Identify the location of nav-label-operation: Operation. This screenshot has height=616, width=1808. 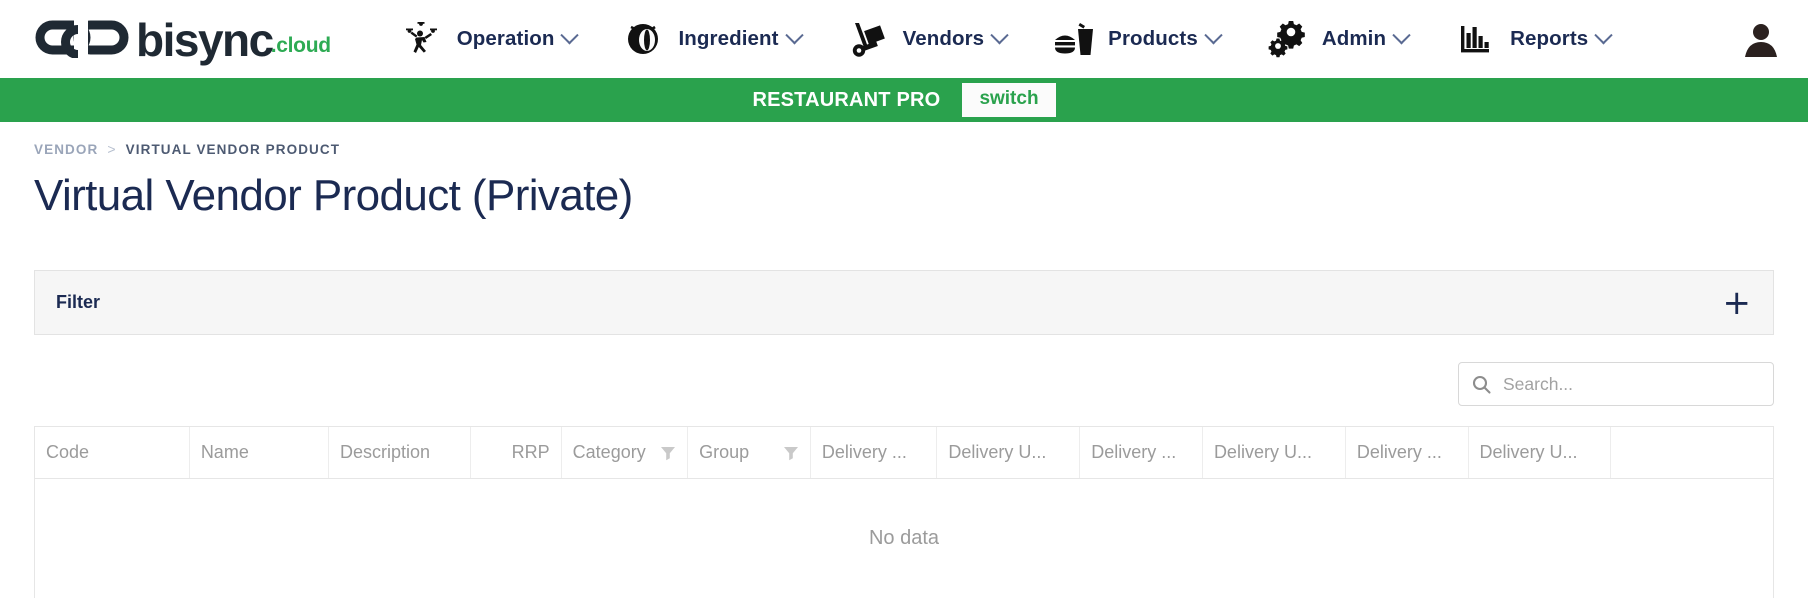
(505, 38).